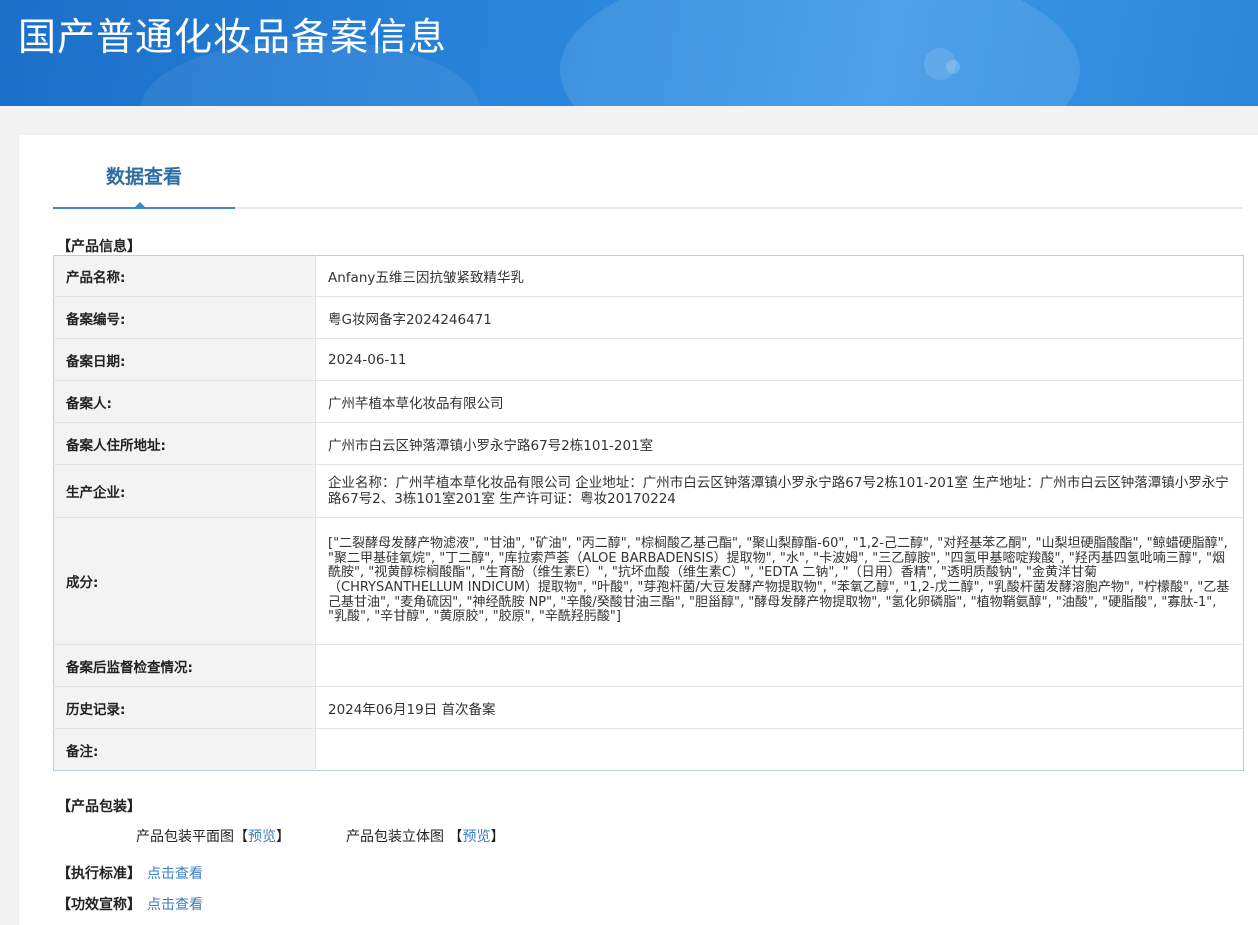 Image resolution: width=1258 pixels, height=925 pixels. I want to click on field-label: 备案人住所地址:, so click(184, 443).